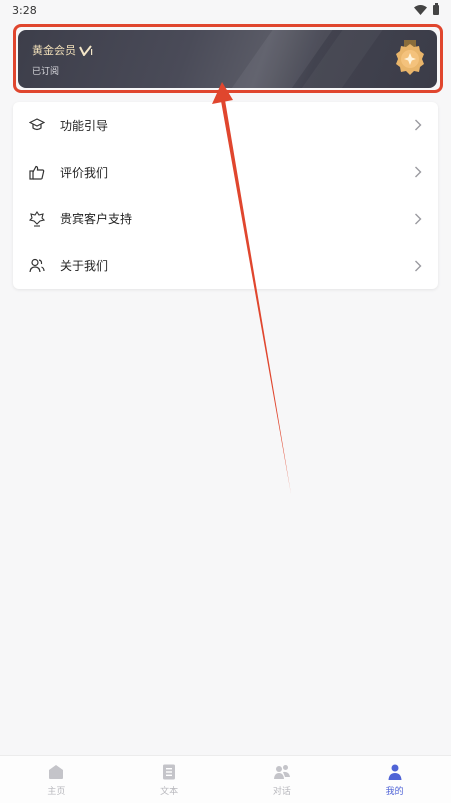  I want to click on menu-item-about-us: 关于我们, so click(225, 265).